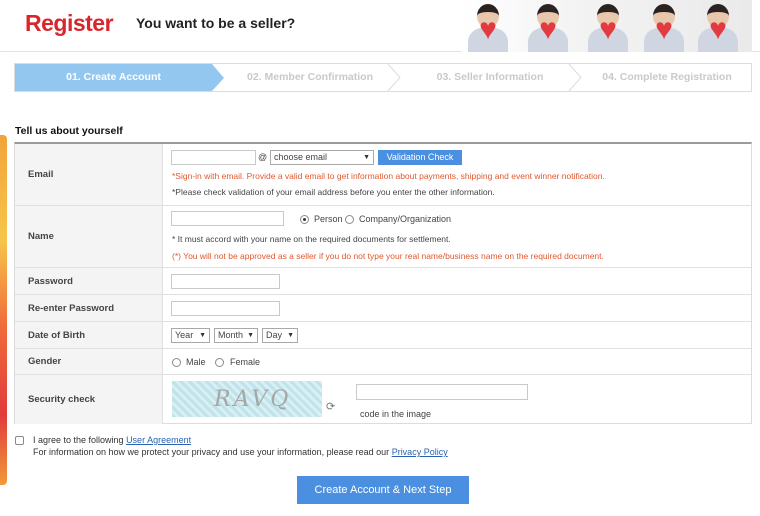  I want to click on reenter-password-label: Re-enter Password, so click(89, 308).